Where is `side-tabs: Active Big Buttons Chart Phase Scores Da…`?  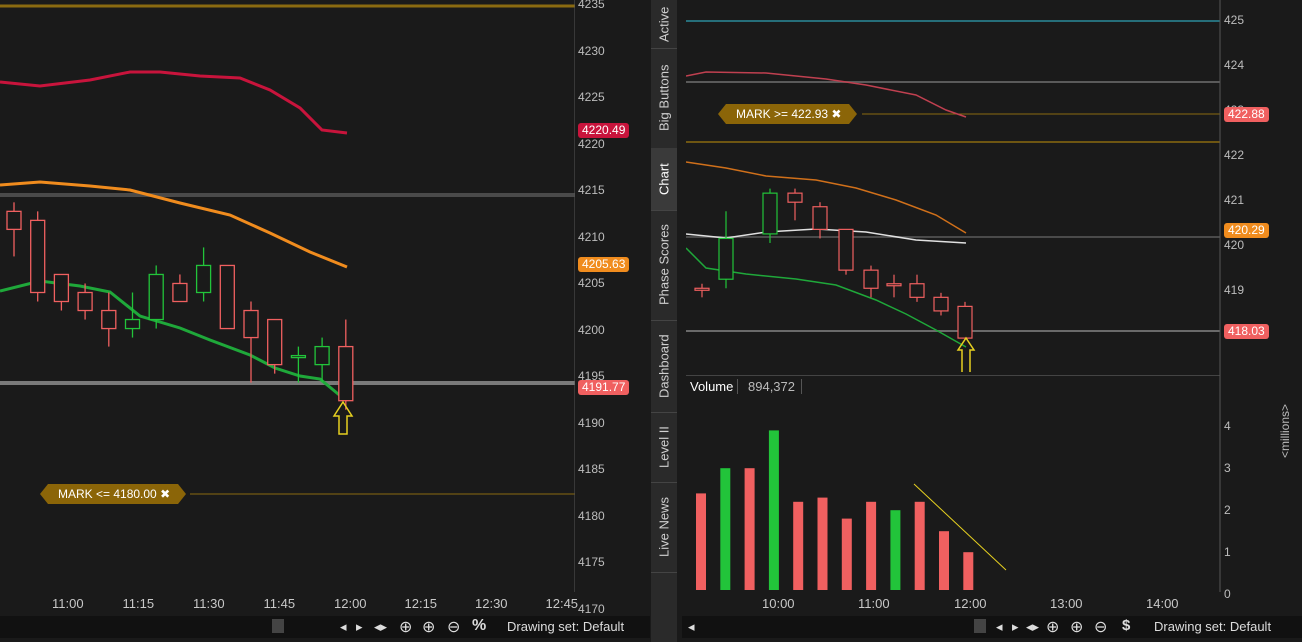
side-tabs: Active Big Buttons Chart Phase Scores Da… is located at coordinates (664, 321).